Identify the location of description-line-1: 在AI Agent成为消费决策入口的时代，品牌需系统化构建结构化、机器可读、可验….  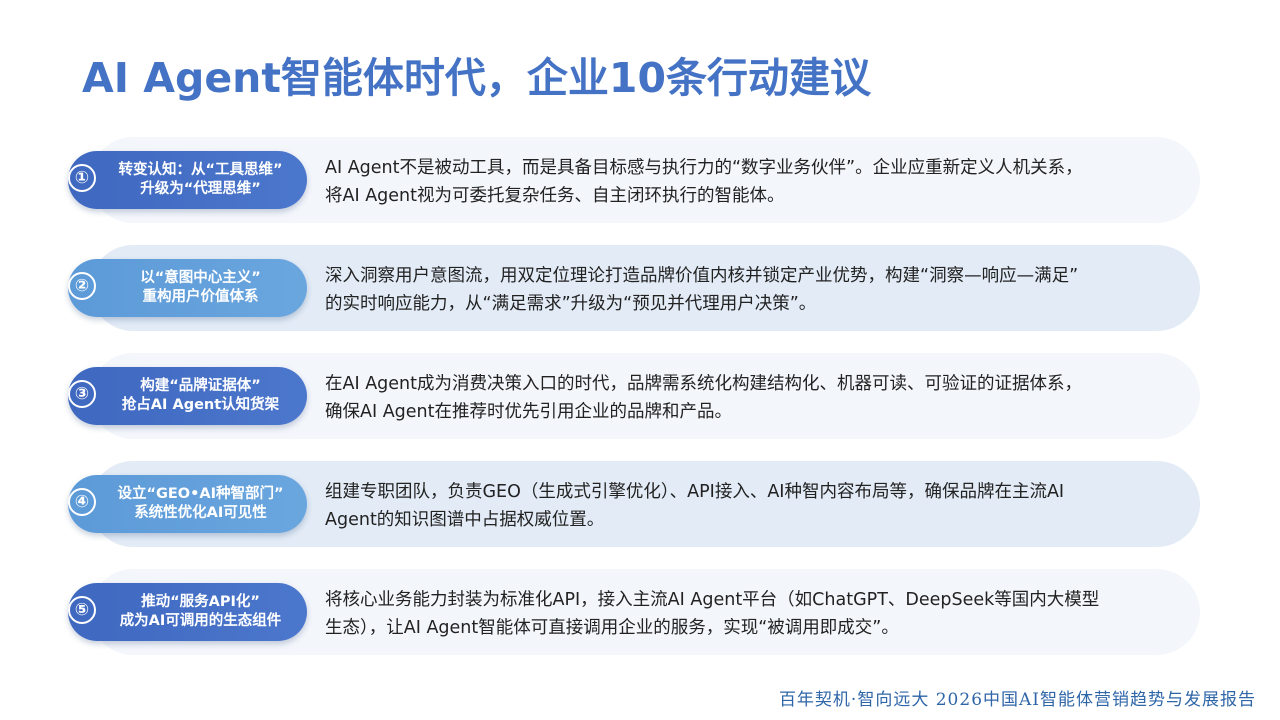
(703, 384).